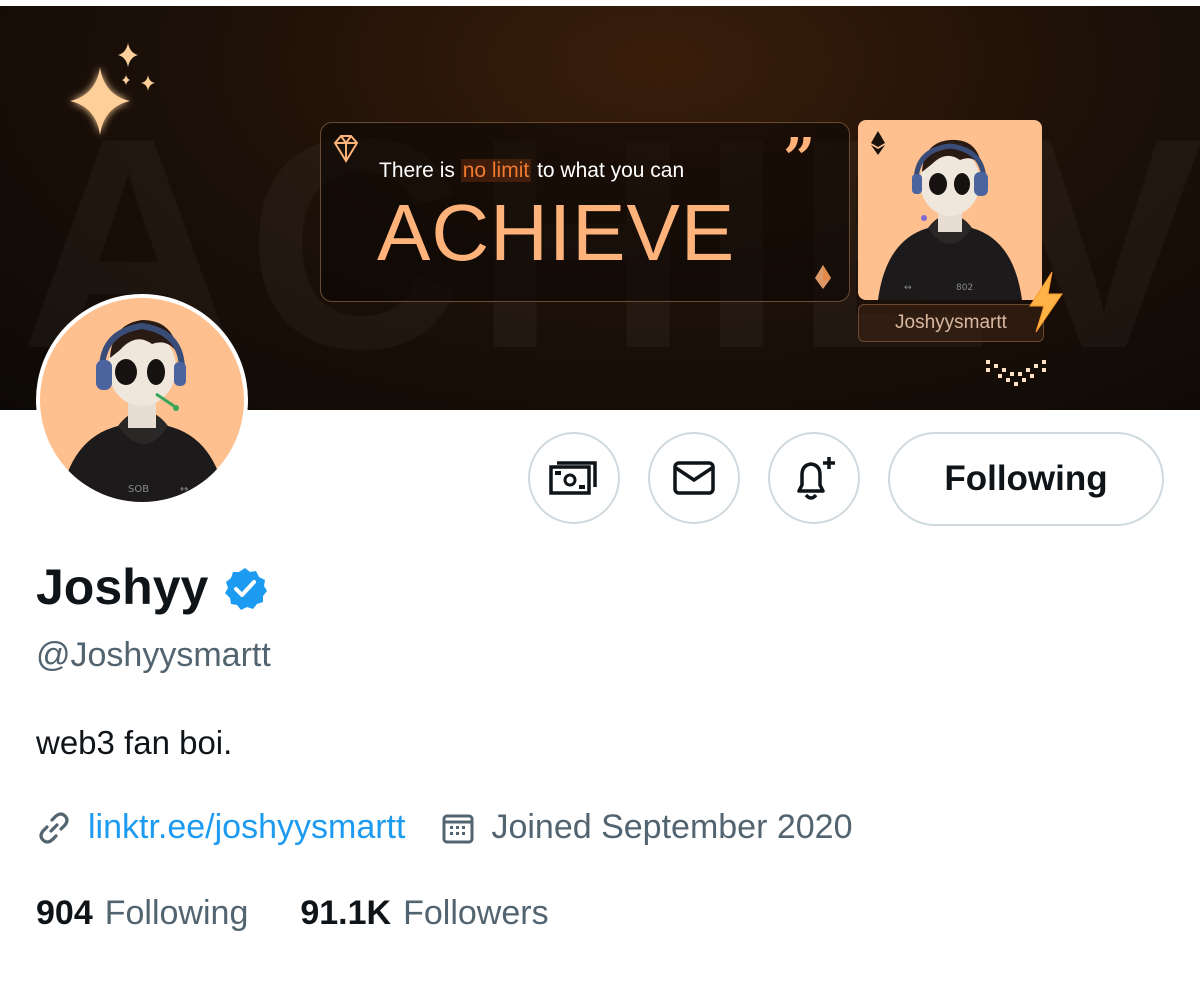  What do you see at coordinates (176, 913) in the screenshot?
I see `following-label: Following` at bounding box center [176, 913].